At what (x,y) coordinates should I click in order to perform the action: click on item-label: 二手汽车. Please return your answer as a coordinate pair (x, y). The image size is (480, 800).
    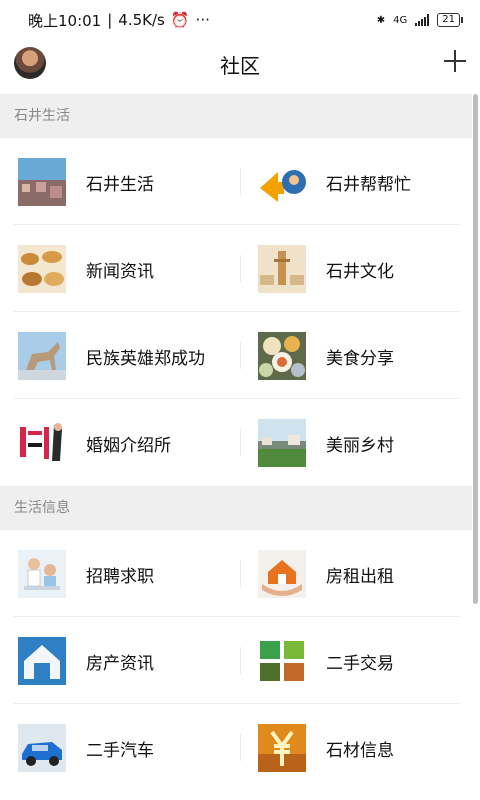
    Looking at the image, I should click on (120, 751).